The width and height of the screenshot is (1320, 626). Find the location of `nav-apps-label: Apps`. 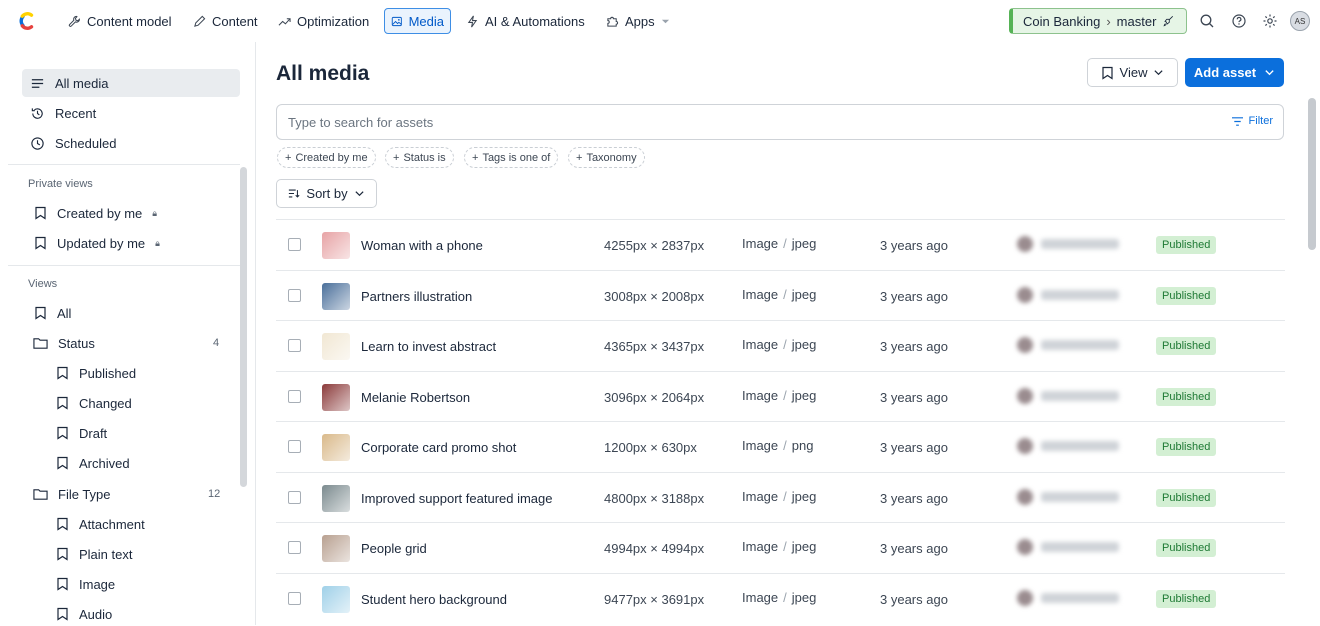

nav-apps-label: Apps is located at coordinates (640, 21).